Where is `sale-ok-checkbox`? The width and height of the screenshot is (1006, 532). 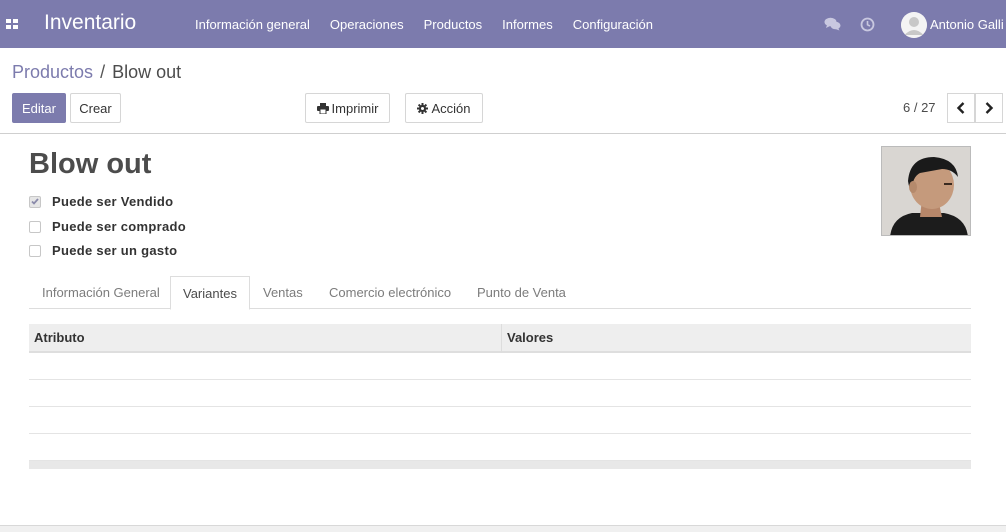 sale-ok-checkbox is located at coordinates (35, 201).